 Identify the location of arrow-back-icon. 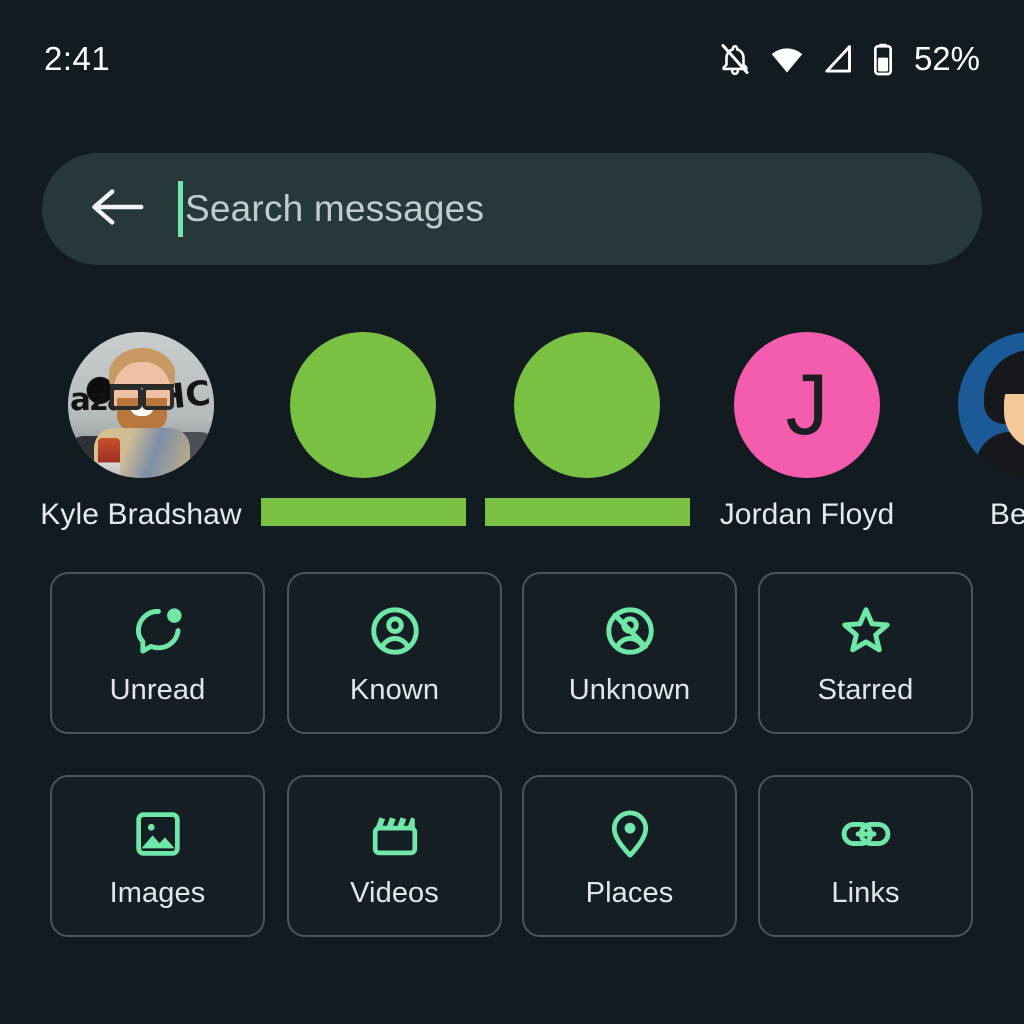
(118, 209).